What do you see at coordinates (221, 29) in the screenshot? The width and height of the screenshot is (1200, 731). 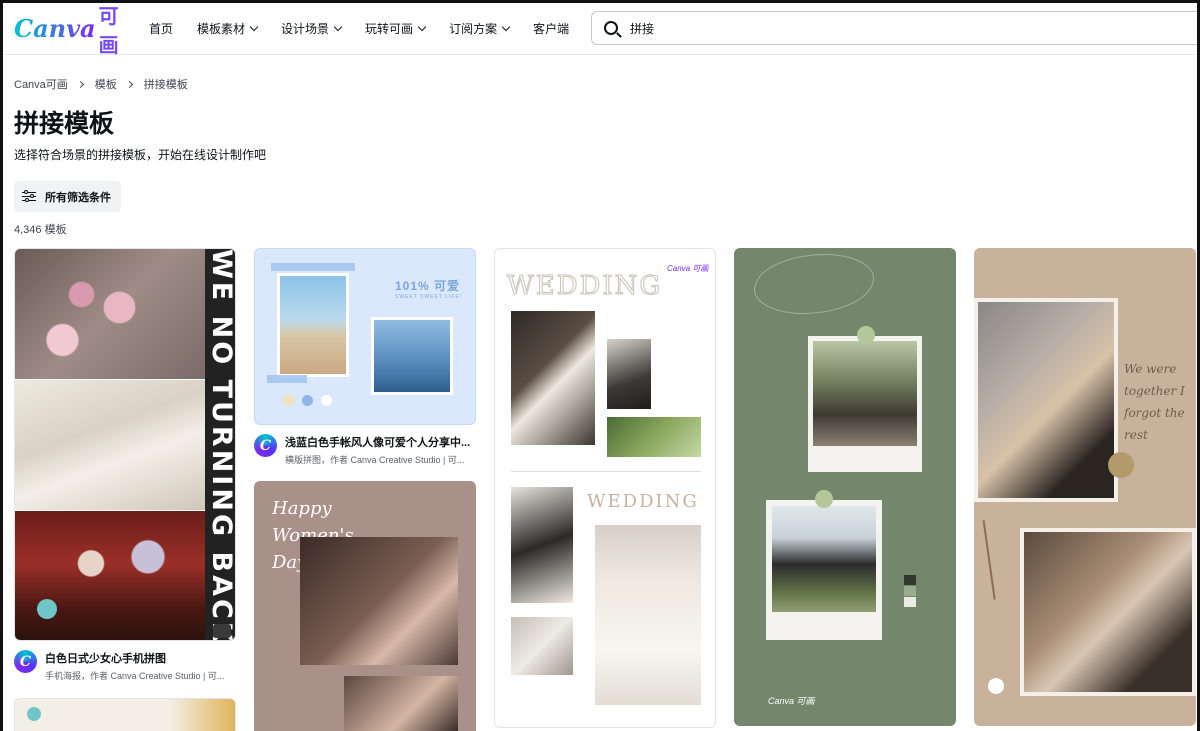 I see `nav-label: 模板素材` at bounding box center [221, 29].